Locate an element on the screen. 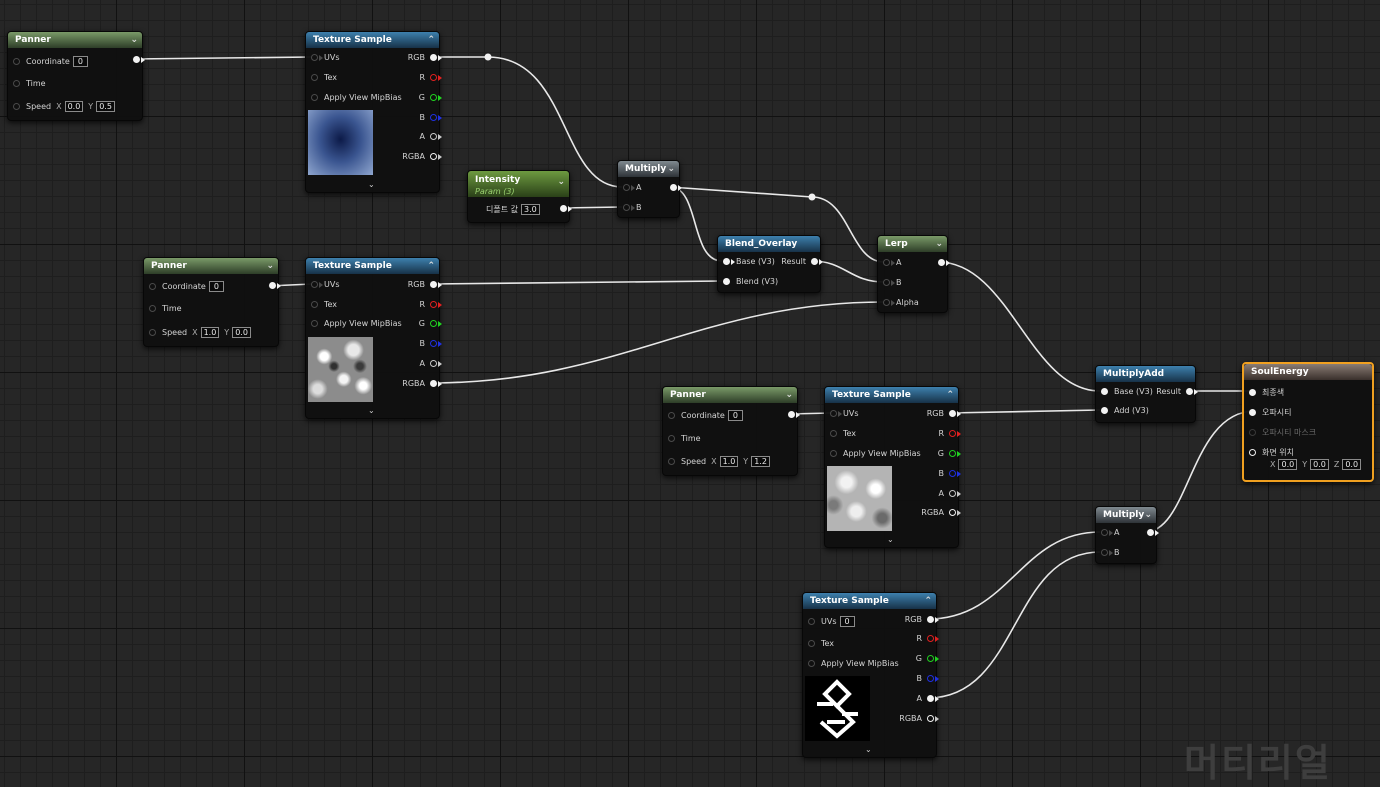 This screenshot has height=787, width=1380. panner-node-1: Panner ⌄ Coordinate 0 Time Speed X 0.0 Y 0.5 is located at coordinates (76, 76).